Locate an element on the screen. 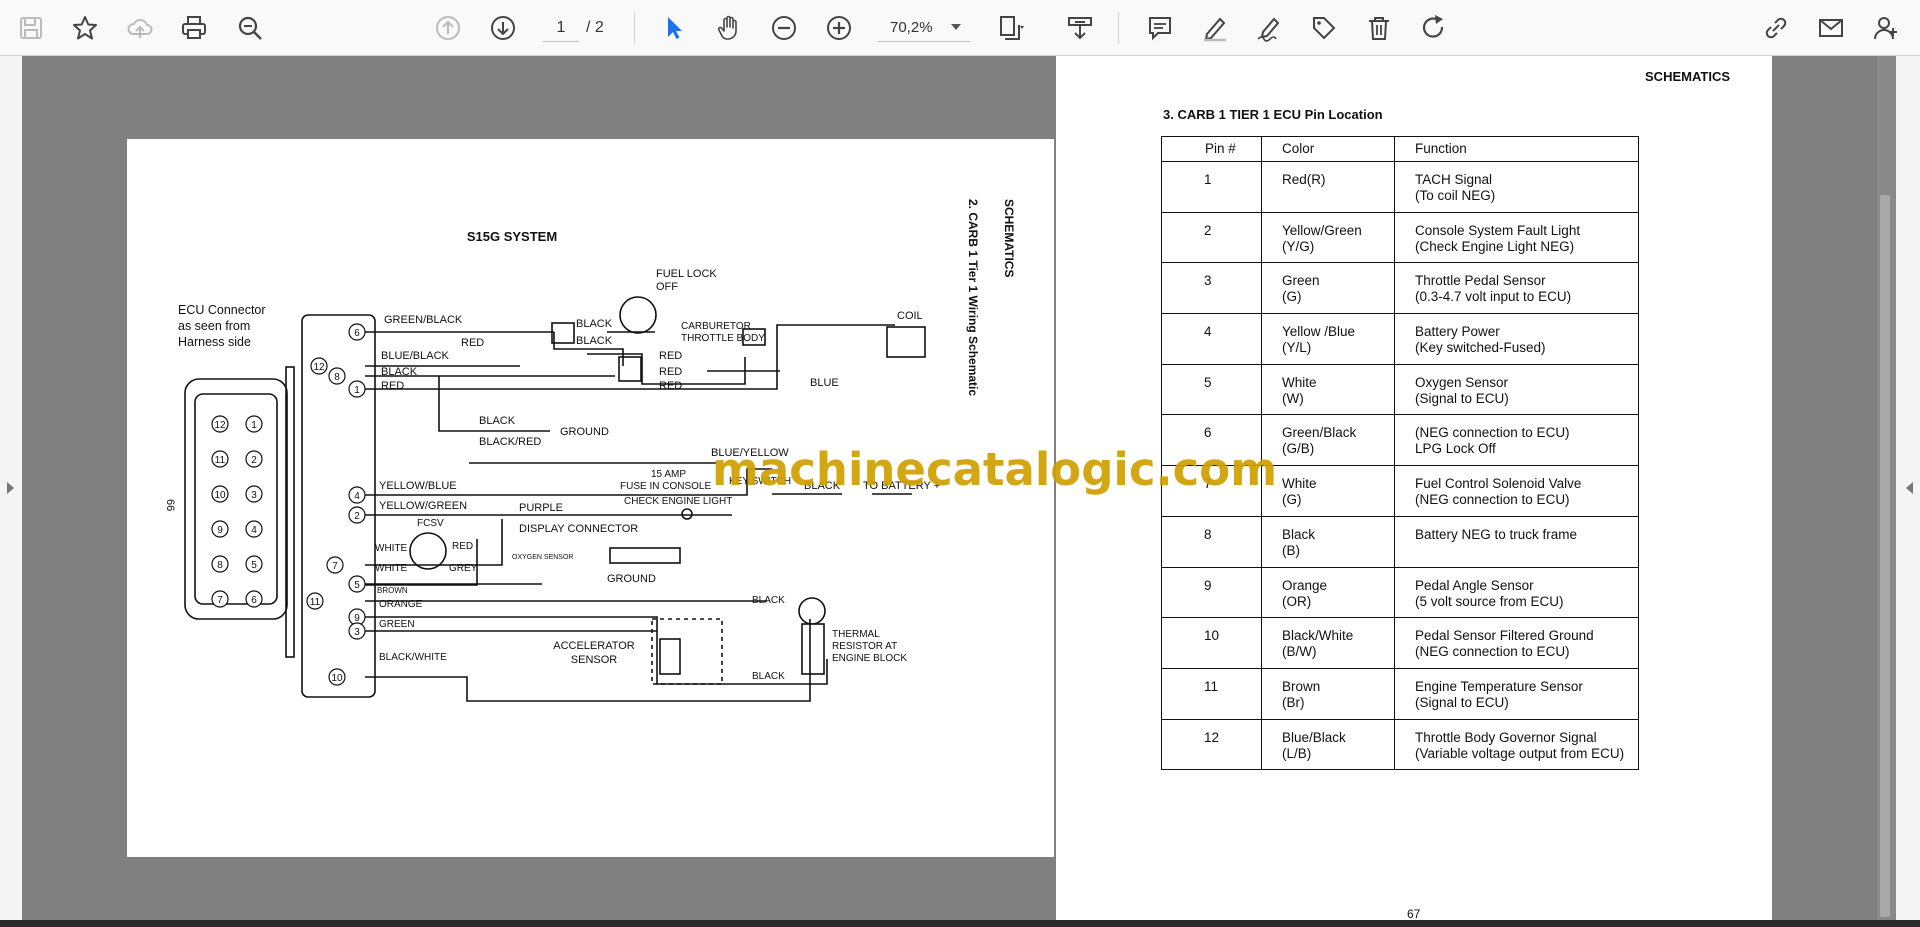 This screenshot has height=927, width=1920. harness-pin: 9 is located at coordinates (357, 618).